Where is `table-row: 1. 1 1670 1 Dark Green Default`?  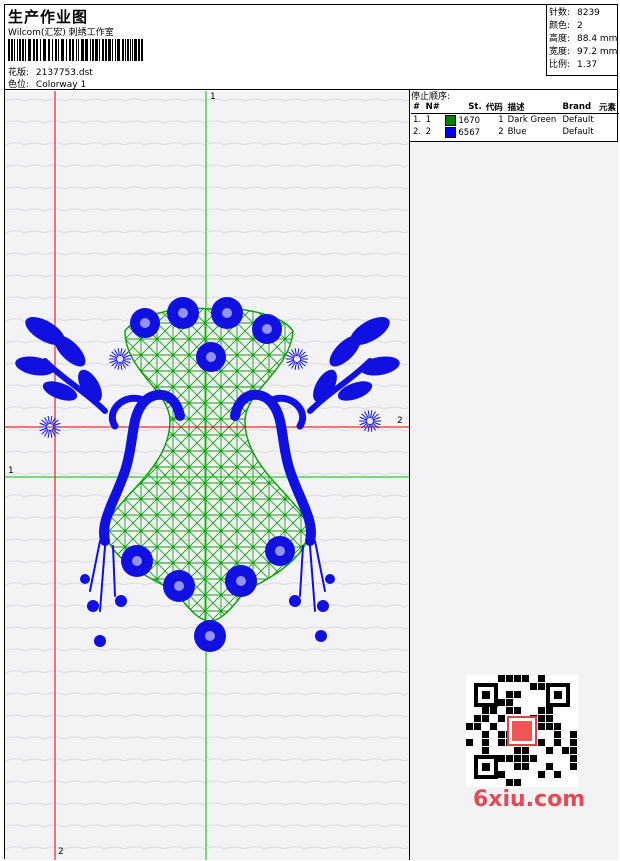
table-row: 1. 1 1670 1 Dark Green Default is located at coordinates (515, 120).